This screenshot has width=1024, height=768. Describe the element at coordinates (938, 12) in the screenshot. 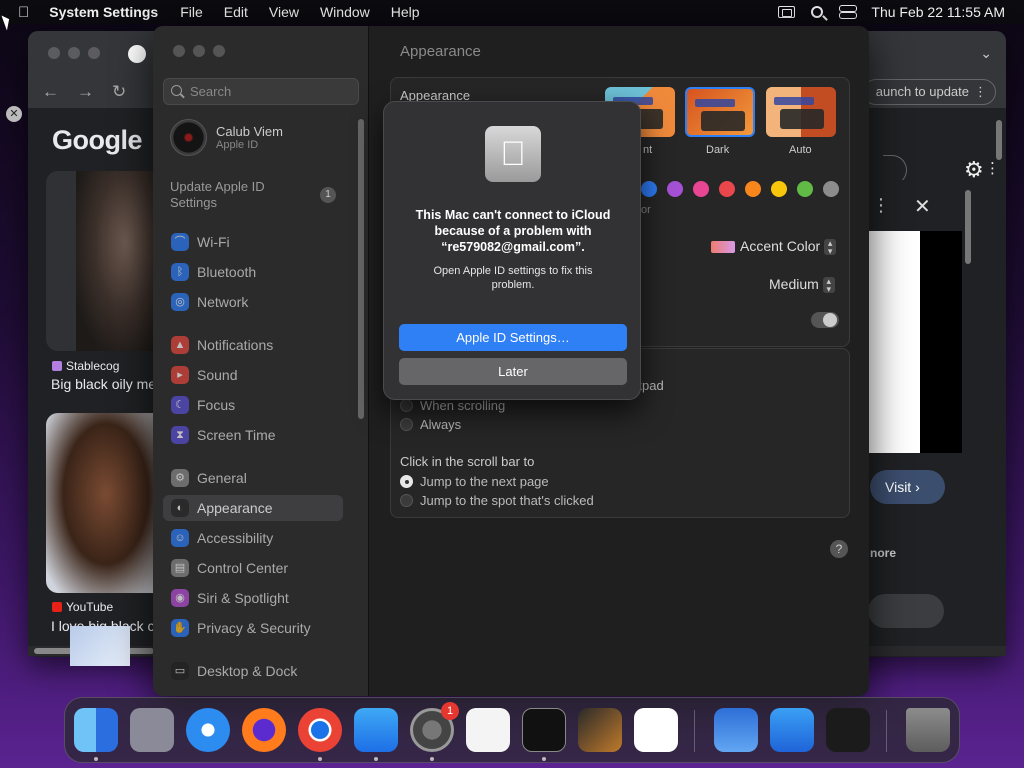

I see `menu-clock: Thu Feb 22 11:55 AM` at that location.